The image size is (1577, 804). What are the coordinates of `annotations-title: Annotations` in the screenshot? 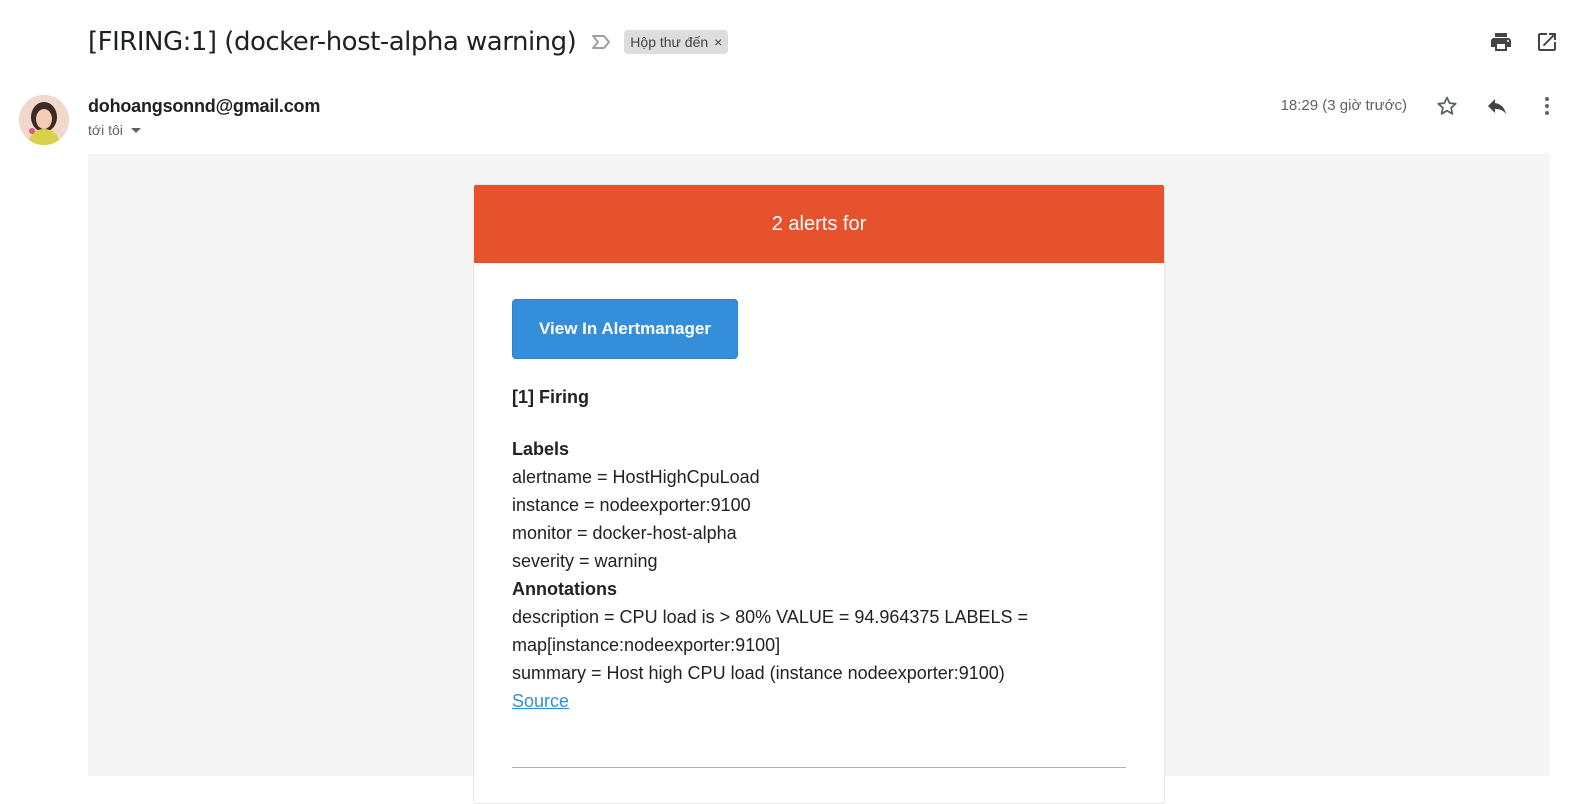 It's located at (564, 589).